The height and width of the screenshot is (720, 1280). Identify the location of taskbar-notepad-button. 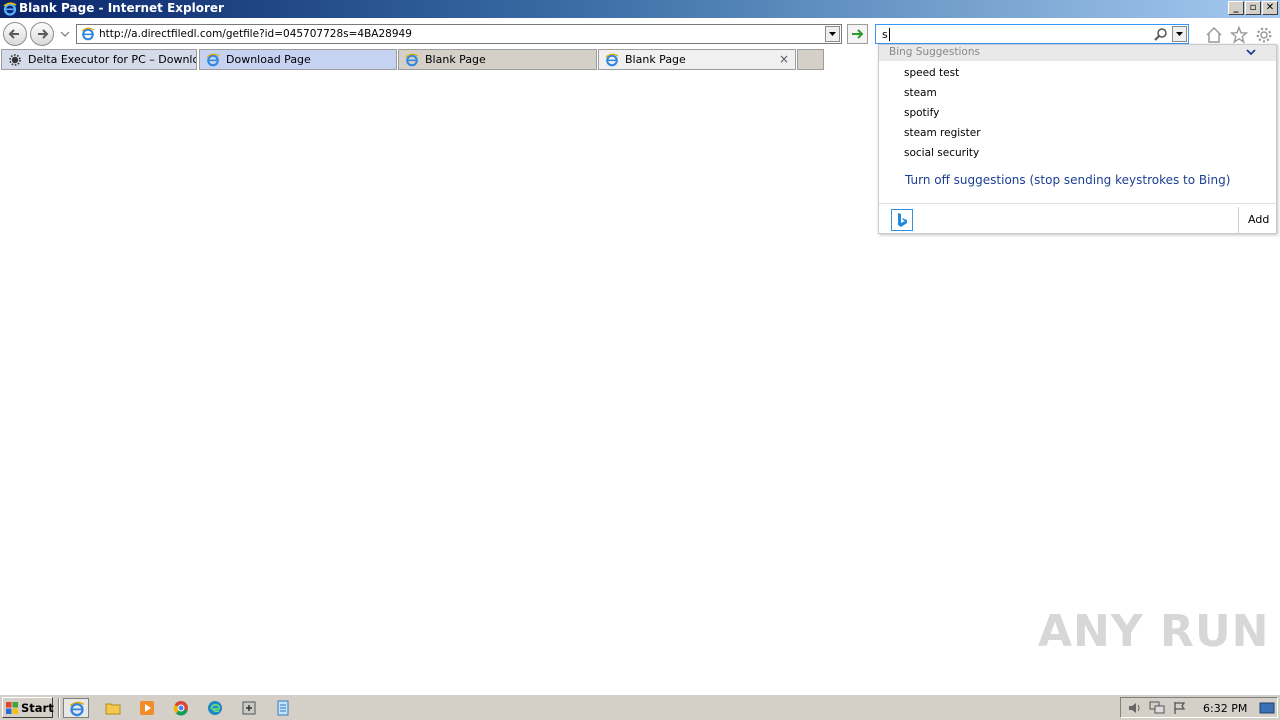
(283, 708).